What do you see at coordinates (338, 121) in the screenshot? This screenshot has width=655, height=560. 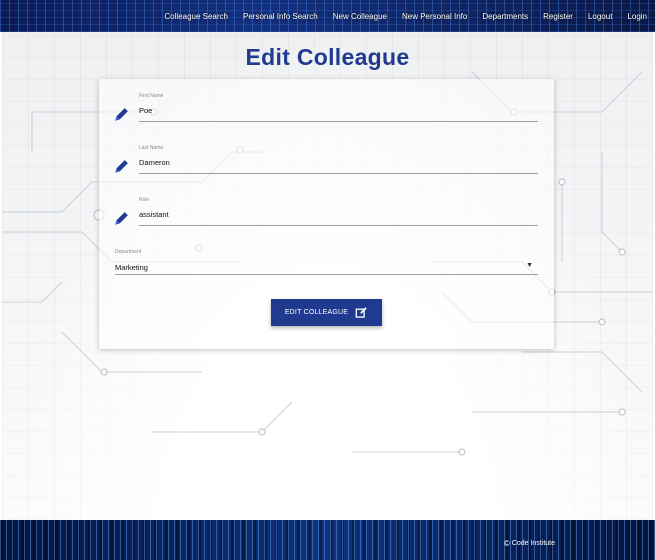 I see `first-name-underline` at bounding box center [338, 121].